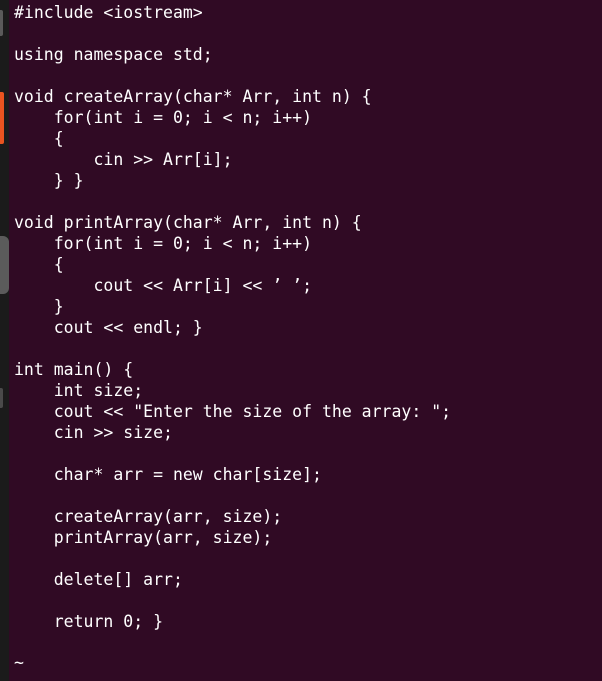 Image resolution: width=602 pixels, height=681 pixels. Describe the element at coordinates (89, 621) in the screenshot. I see `code-line: return 0; }` at that location.